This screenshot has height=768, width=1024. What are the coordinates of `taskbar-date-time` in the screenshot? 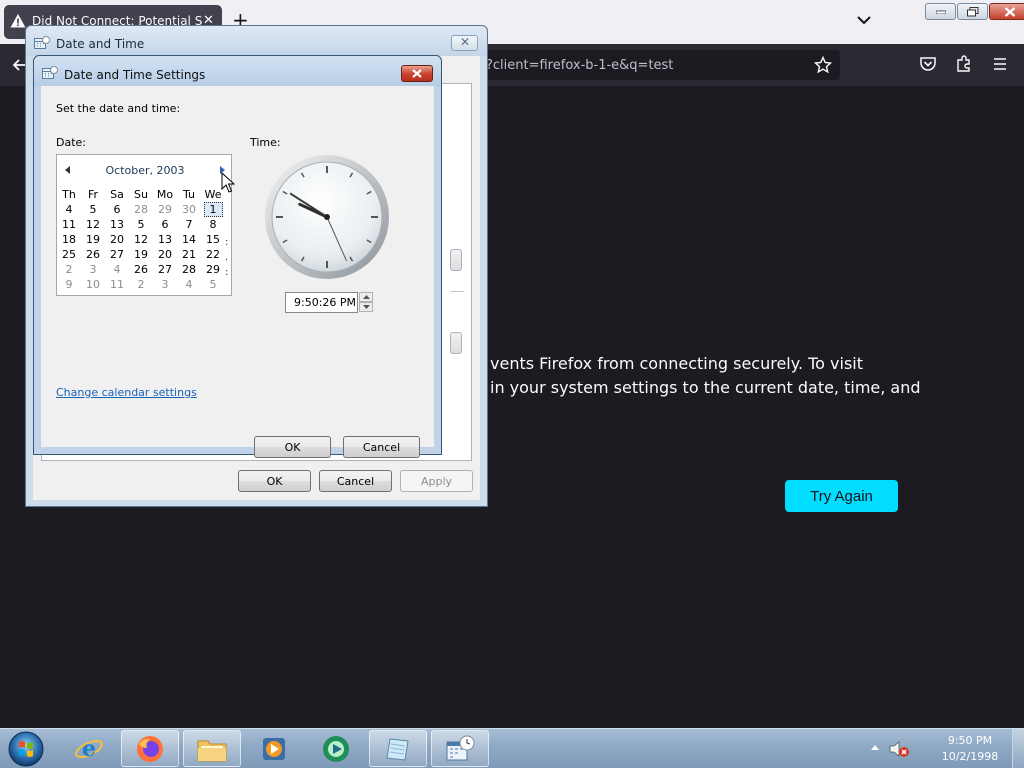 It's located at (460, 748).